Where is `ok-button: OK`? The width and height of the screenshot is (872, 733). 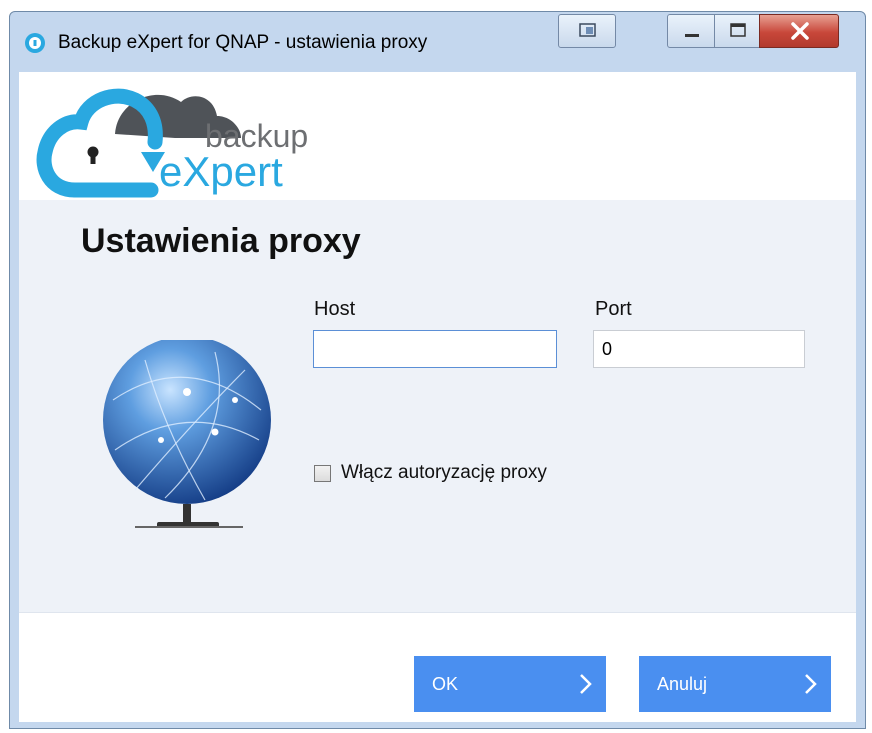 ok-button: OK is located at coordinates (510, 684).